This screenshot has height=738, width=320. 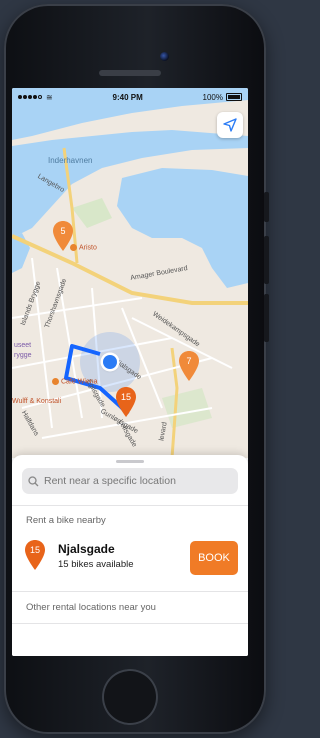 I want to click on search-icon, so click(x=33, y=480).